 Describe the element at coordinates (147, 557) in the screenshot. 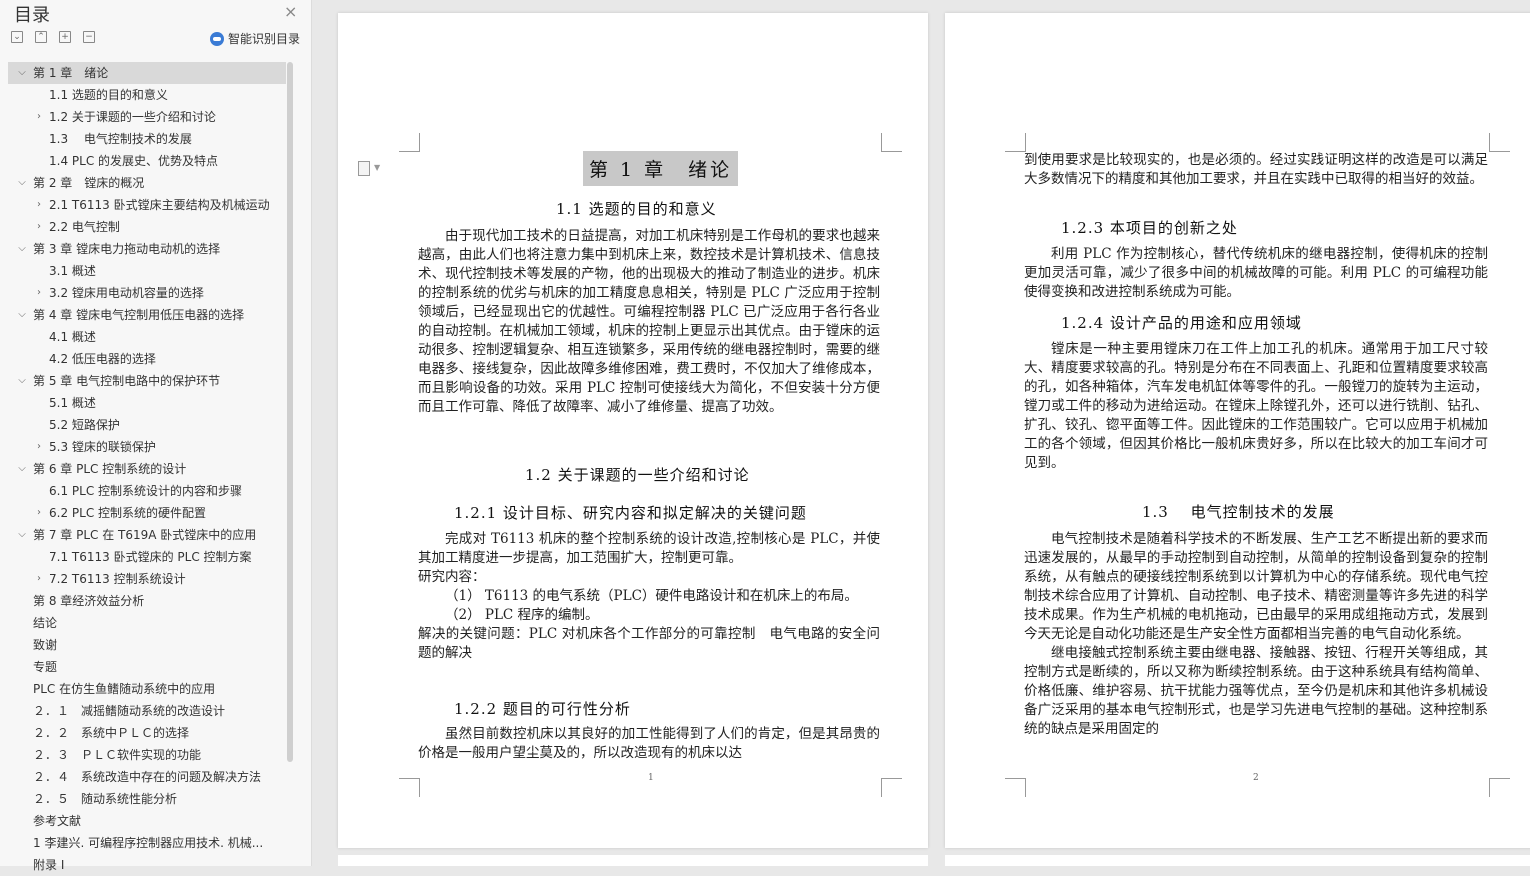

I see `toc-item: 7.1 T6113 卧式镗床的 PLC 控制方案` at that location.